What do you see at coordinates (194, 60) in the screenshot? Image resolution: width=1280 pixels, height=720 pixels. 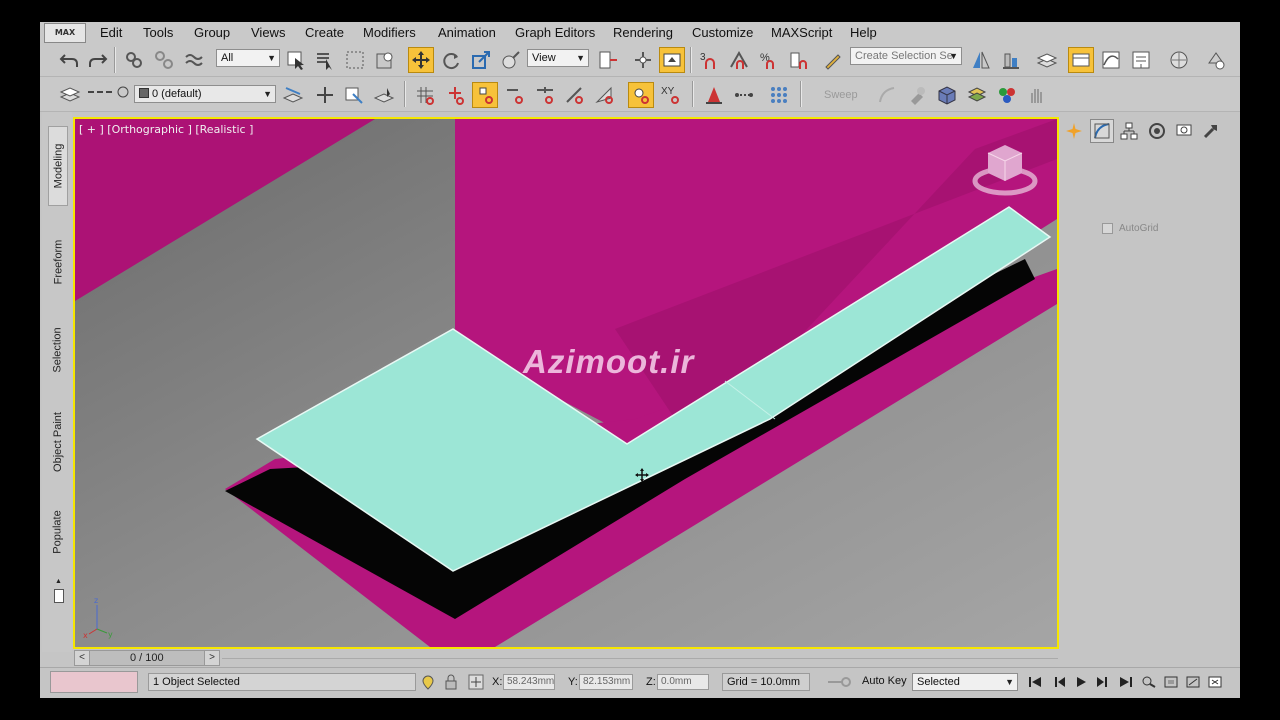 I see `bind-spacewarp-icon` at bounding box center [194, 60].